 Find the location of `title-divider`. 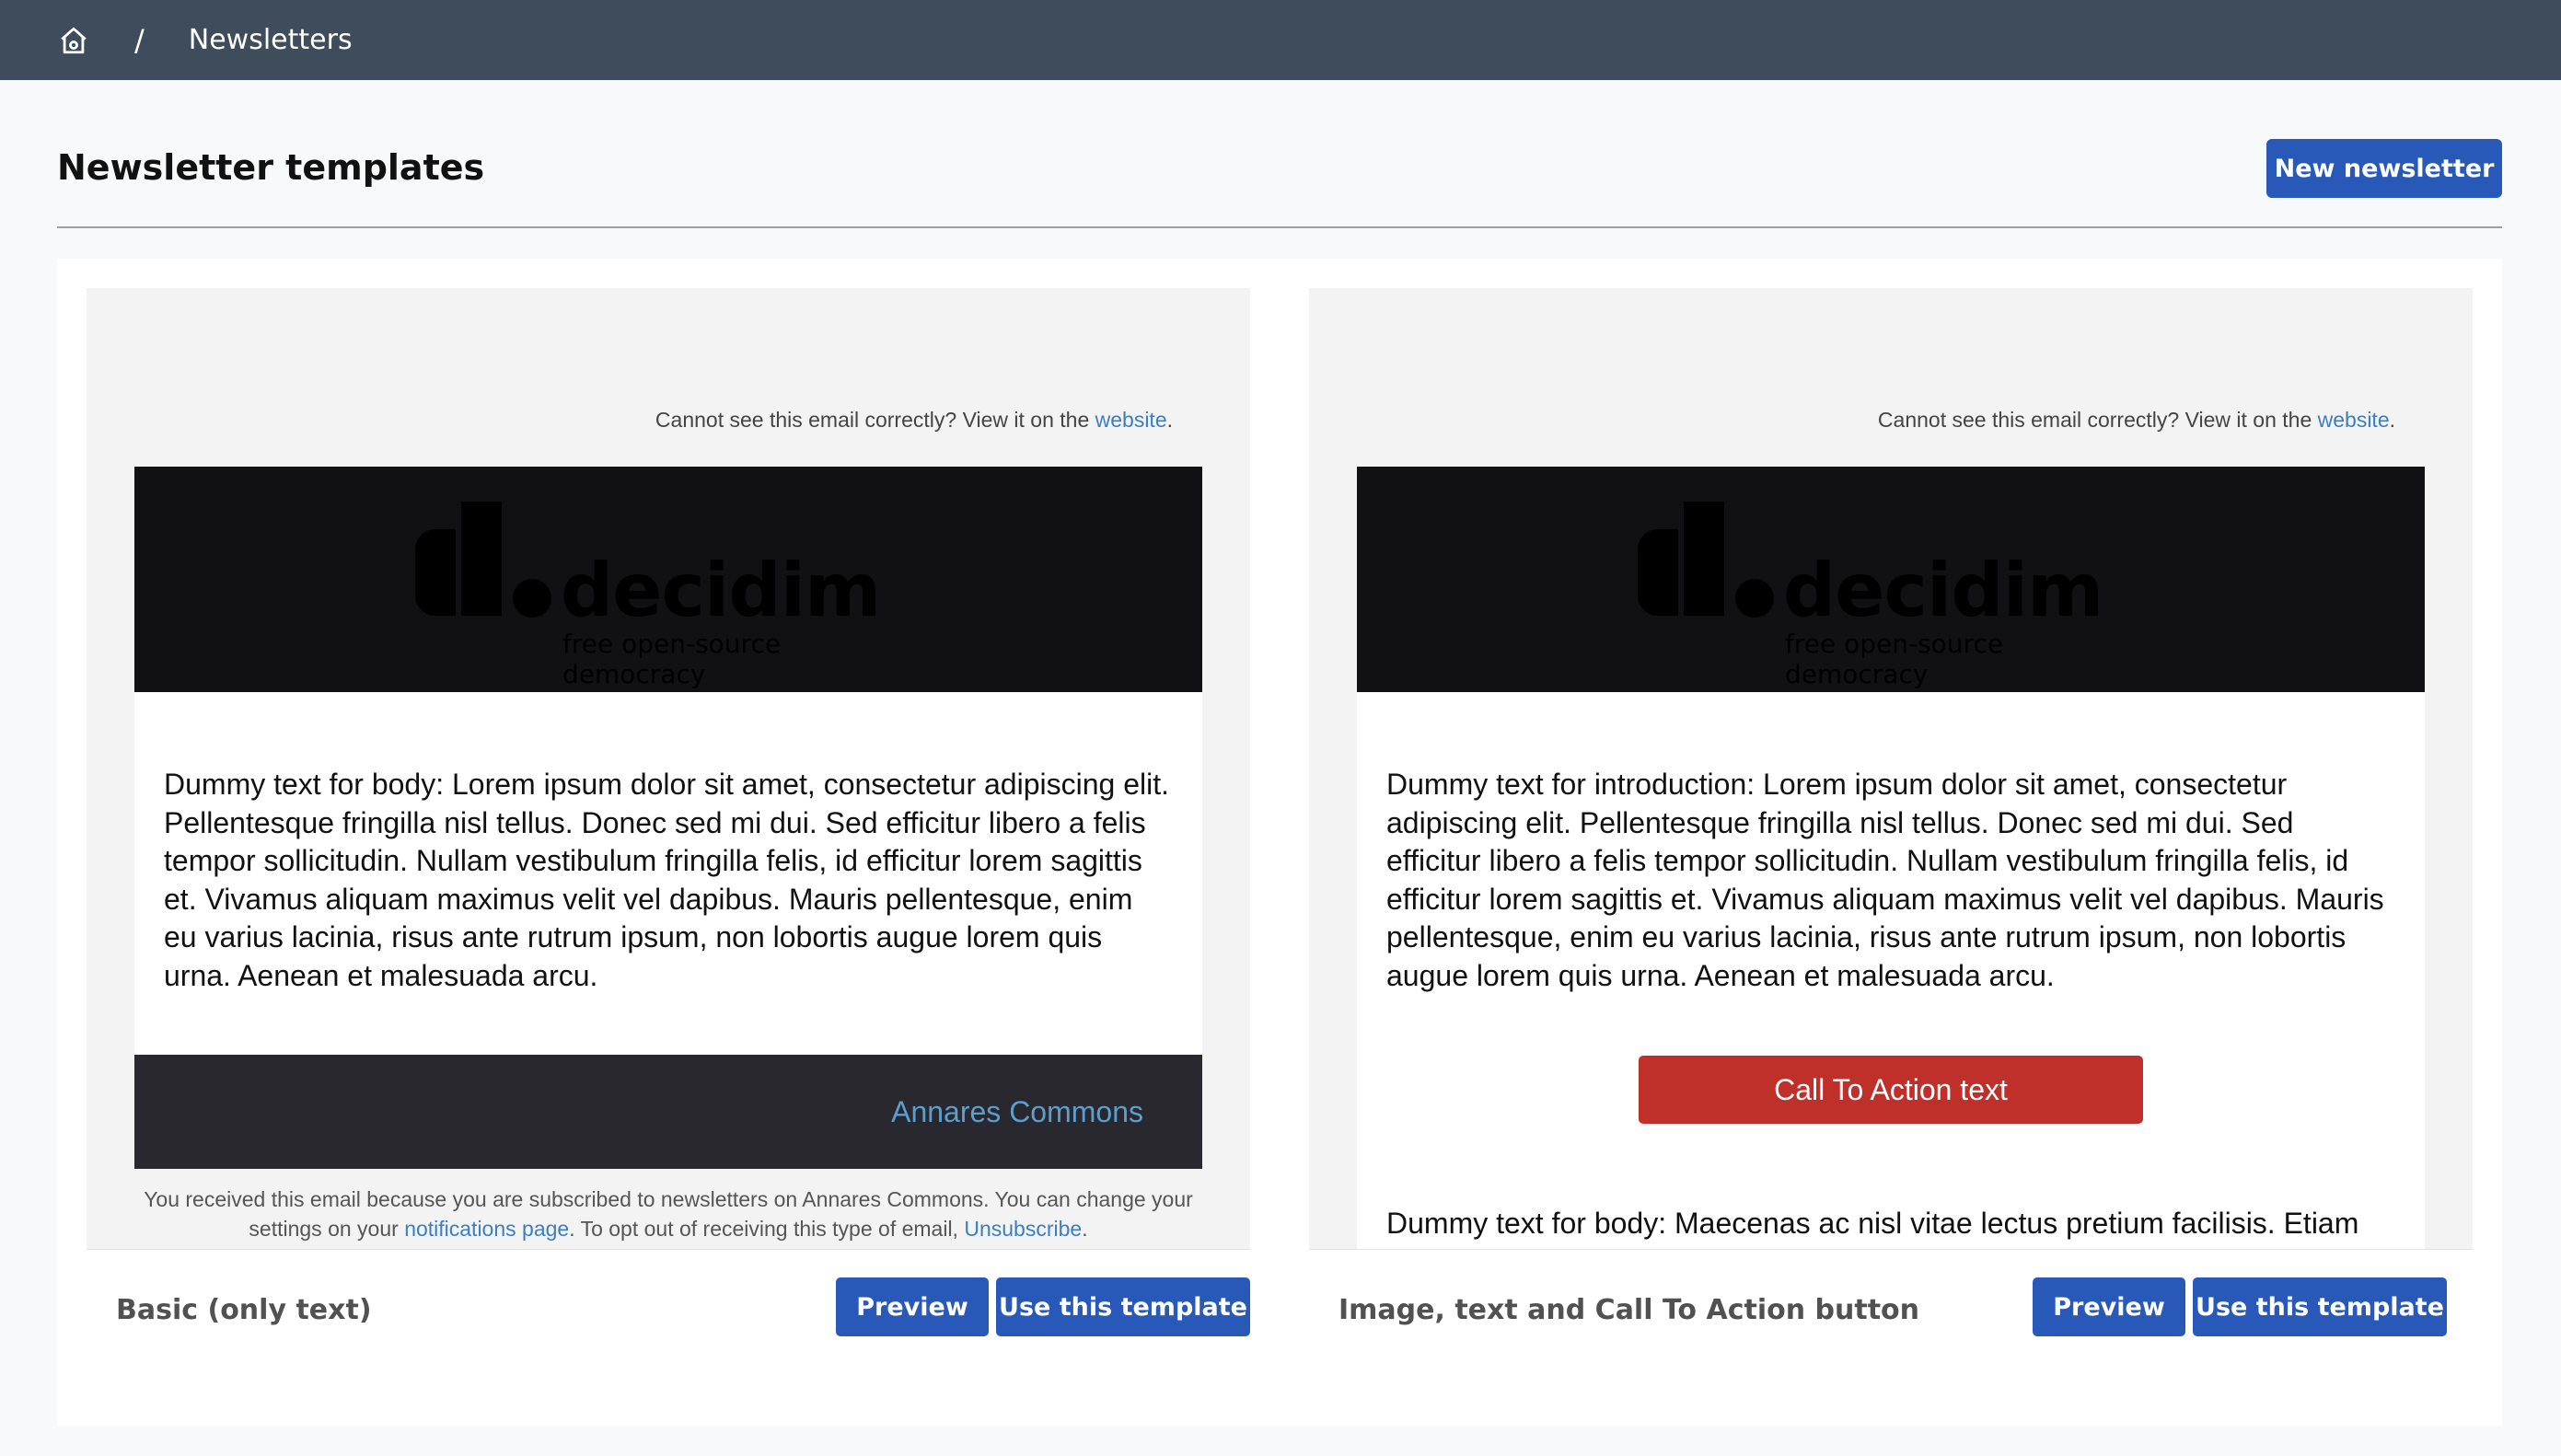

title-divider is located at coordinates (1279, 227).